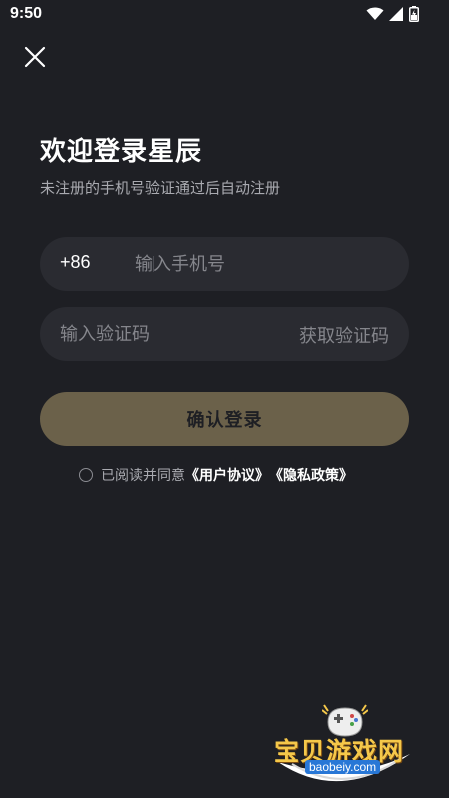  Describe the element at coordinates (311, 475) in the screenshot. I see `privacy-policy-link: 《隐私政策》` at that location.